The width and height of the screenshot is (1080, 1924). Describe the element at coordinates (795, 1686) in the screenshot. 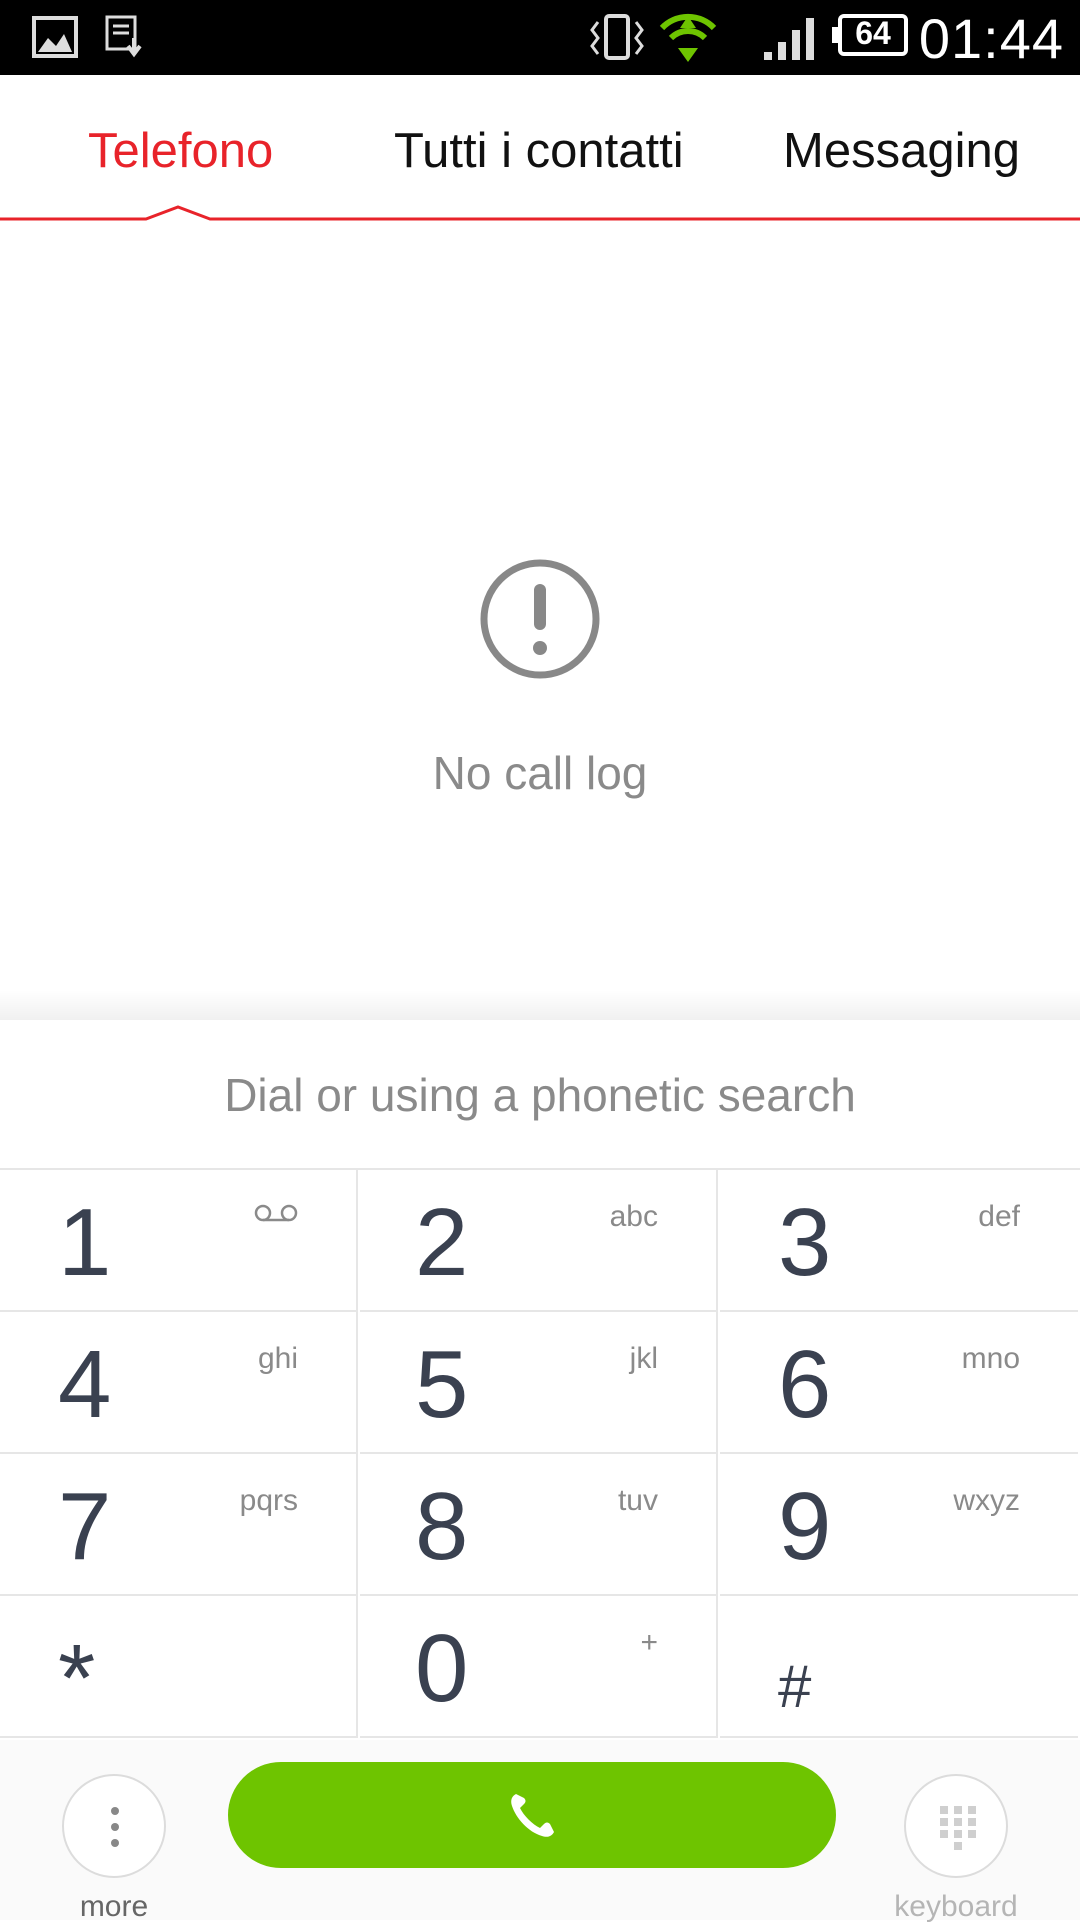

I see `key-digit: #` at that location.